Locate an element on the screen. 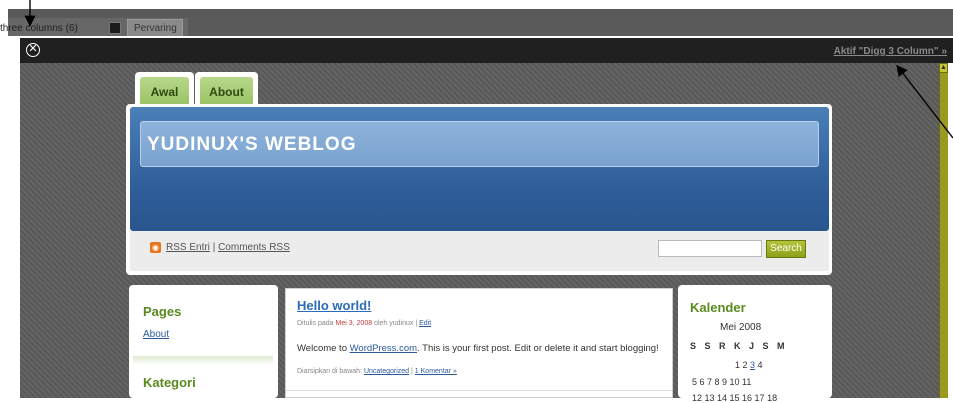 The width and height of the screenshot is (953, 403). arrow-diagonal-icon is located at coordinates (924, 101).